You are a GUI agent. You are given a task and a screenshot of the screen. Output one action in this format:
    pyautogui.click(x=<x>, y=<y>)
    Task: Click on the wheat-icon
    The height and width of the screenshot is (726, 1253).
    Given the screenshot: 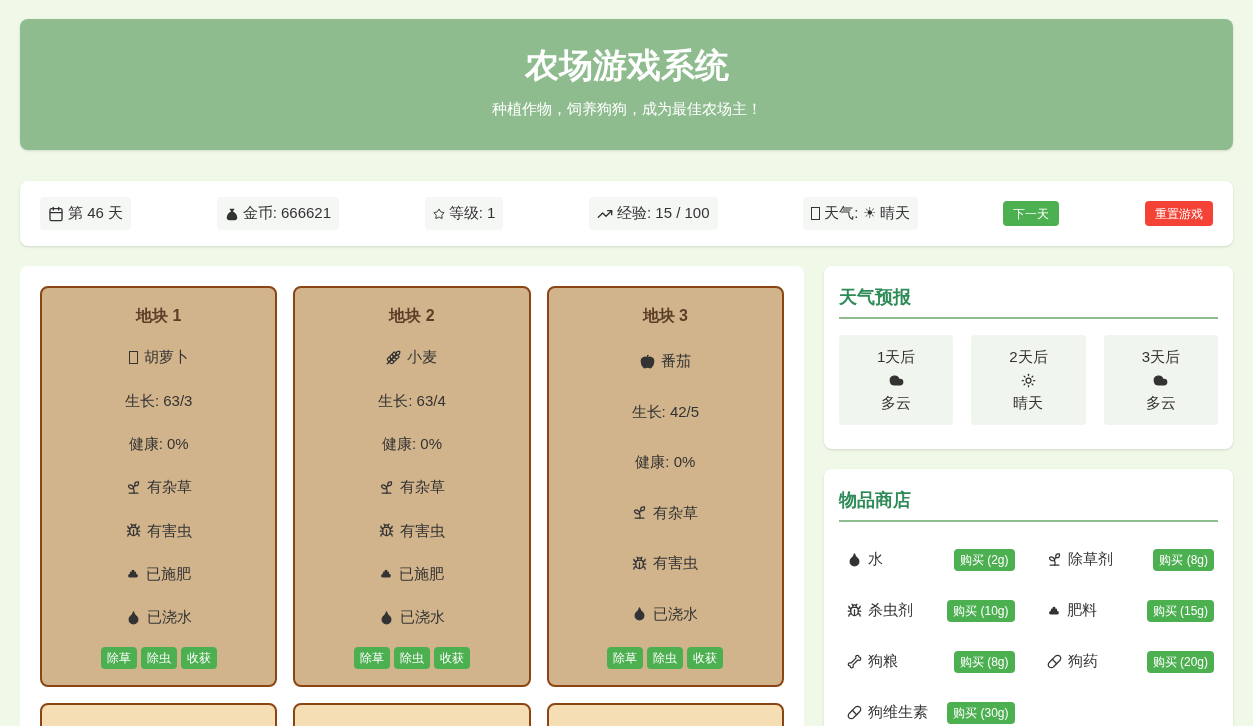 What is the action you would take?
    pyautogui.click(x=394, y=358)
    